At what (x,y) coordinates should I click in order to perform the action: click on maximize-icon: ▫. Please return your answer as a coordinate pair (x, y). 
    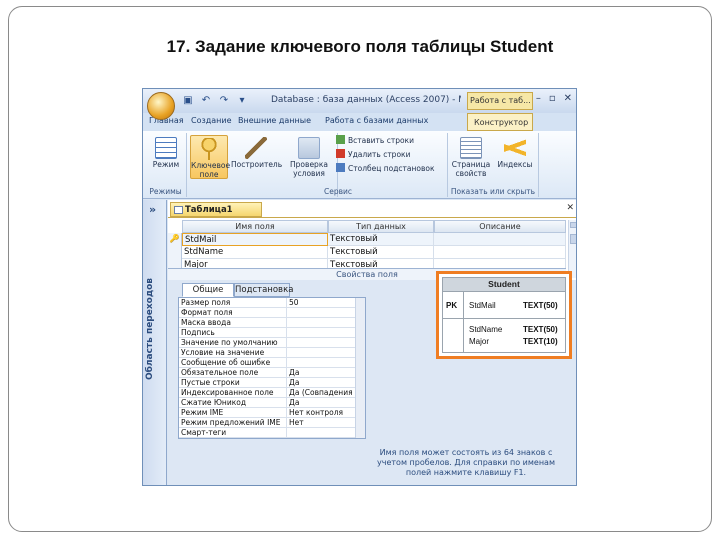
    Looking at the image, I should click on (552, 98).